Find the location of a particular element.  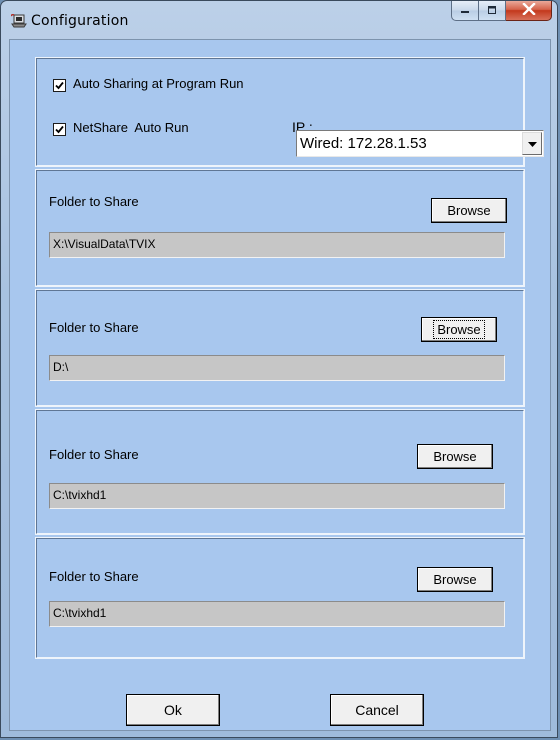

folder-path-field-2: D:\ is located at coordinates (277, 368).